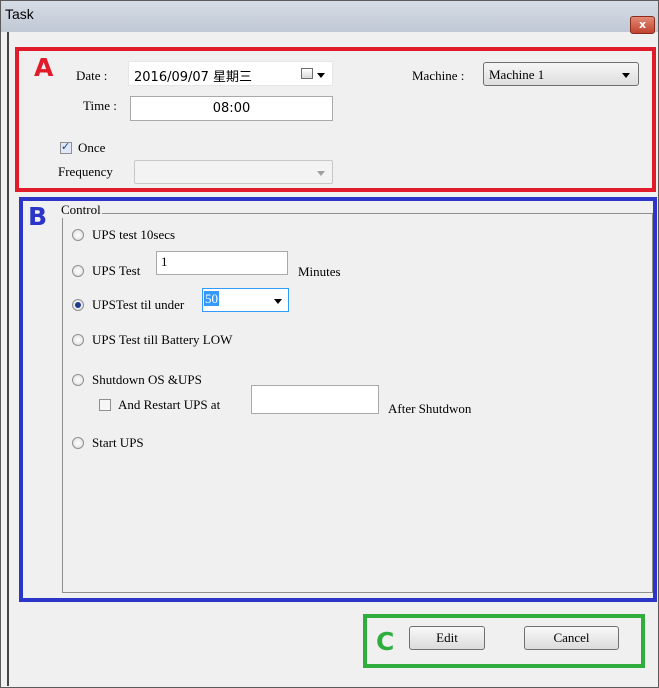 The image size is (659, 688). What do you see at coordinates (222, 263) in the screenshot?
I see `ups-test-minutes-input: 1` at bounding box center [222, 263].